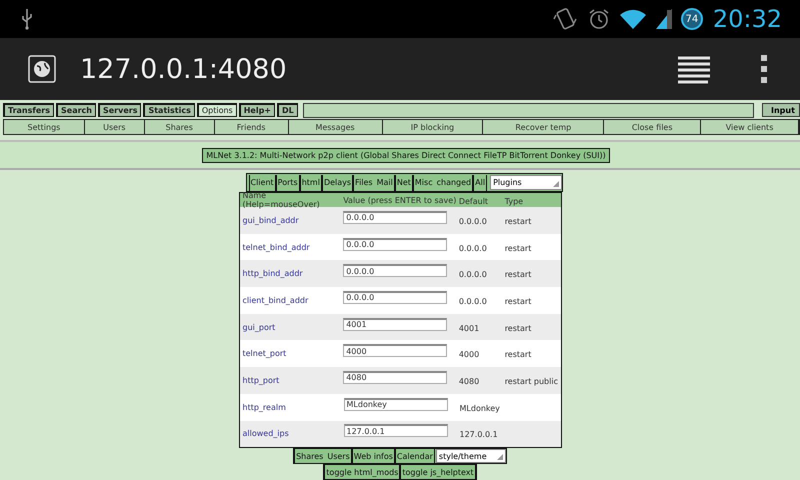  What do you see at coordinates (469, 354) in the screenshot?
I see `default-cell-text: 4000` at bounding box center [469, 354].